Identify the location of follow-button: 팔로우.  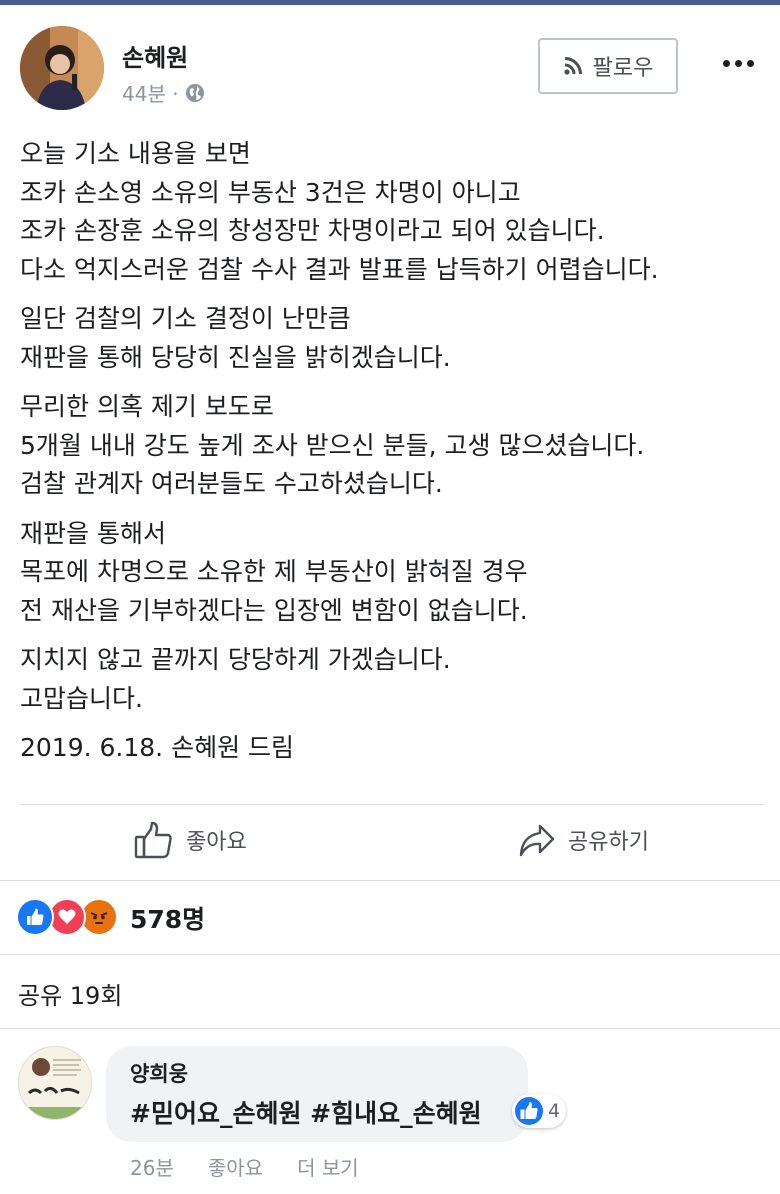
(608, 66).